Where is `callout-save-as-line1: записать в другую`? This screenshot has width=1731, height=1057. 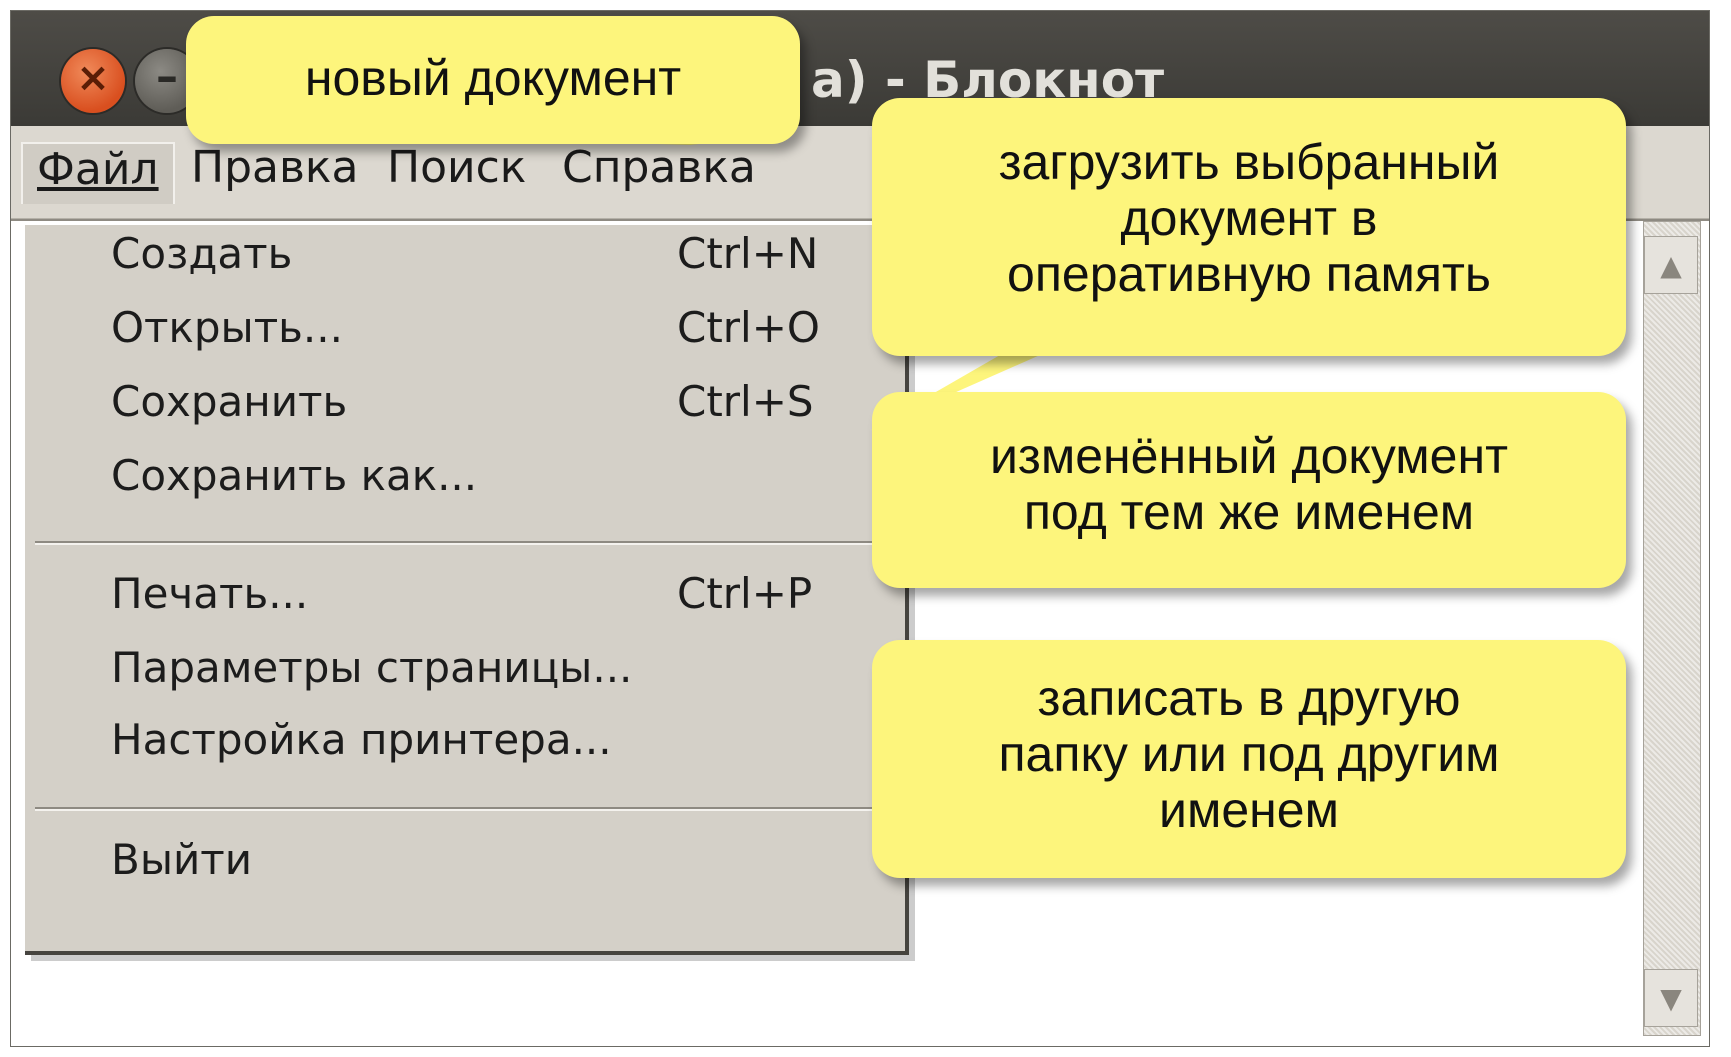
callout-save-as-line1: записать в другую is located at coordinates (1249, 698).